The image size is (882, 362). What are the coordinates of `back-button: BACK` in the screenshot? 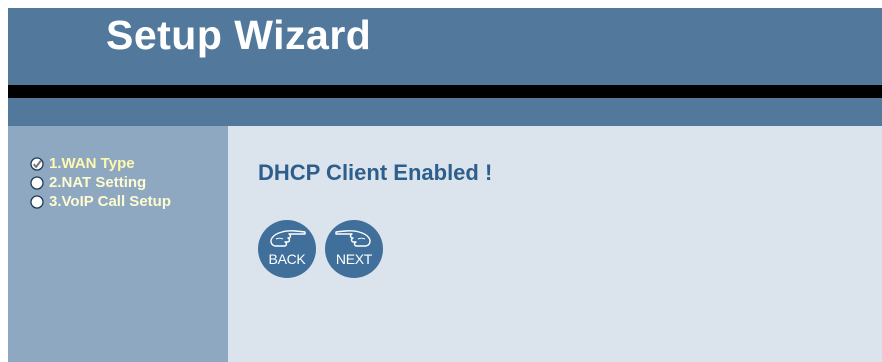 It's located at (287, 249).